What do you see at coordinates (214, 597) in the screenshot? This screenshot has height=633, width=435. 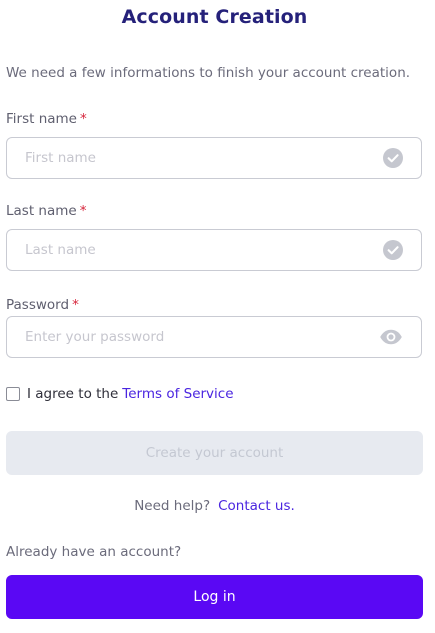 I see `log-in-button: Log in` at bounding box center [214, 597].